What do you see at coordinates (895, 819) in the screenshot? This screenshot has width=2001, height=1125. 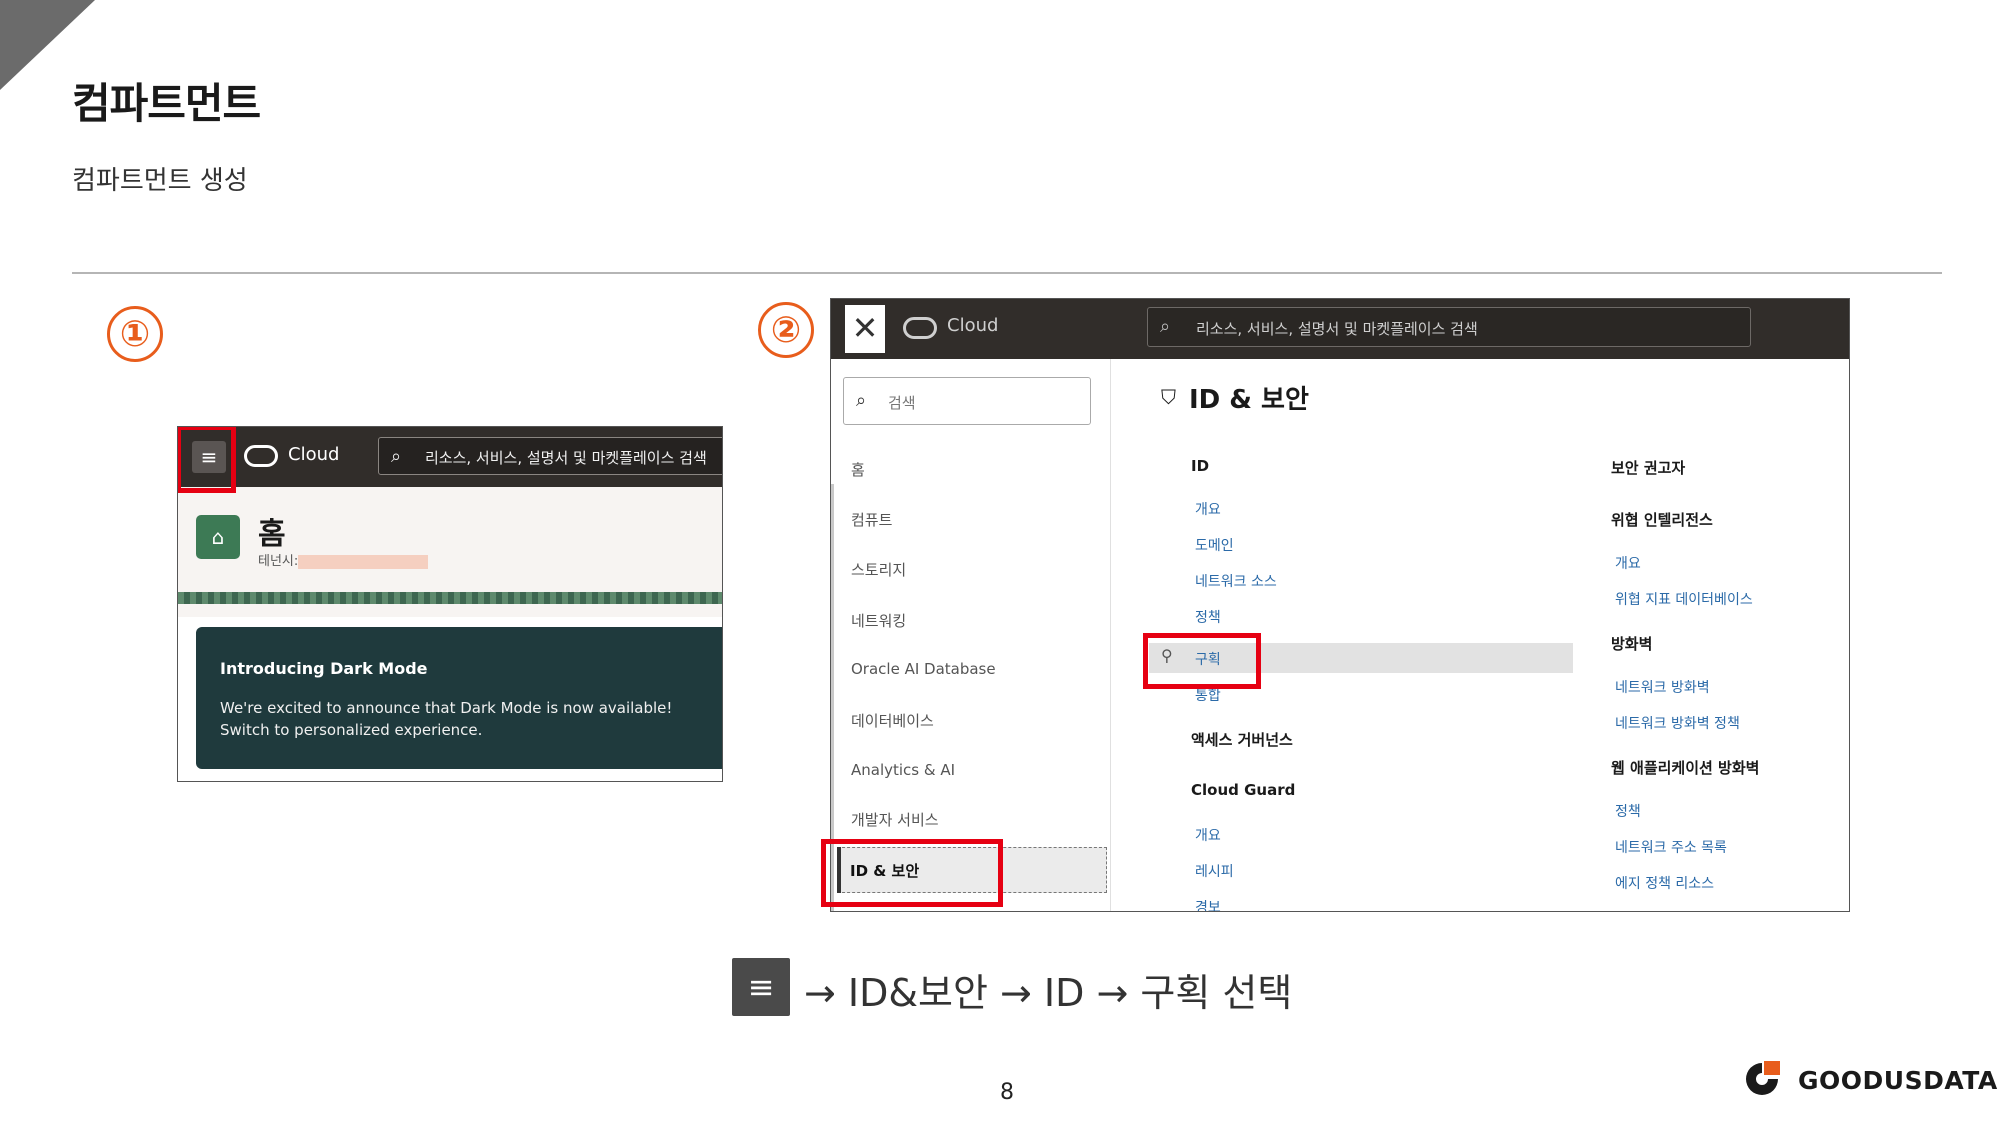 I see `nav-item-developer-services: 개발자 서비스` at bounding box center [895, 819].